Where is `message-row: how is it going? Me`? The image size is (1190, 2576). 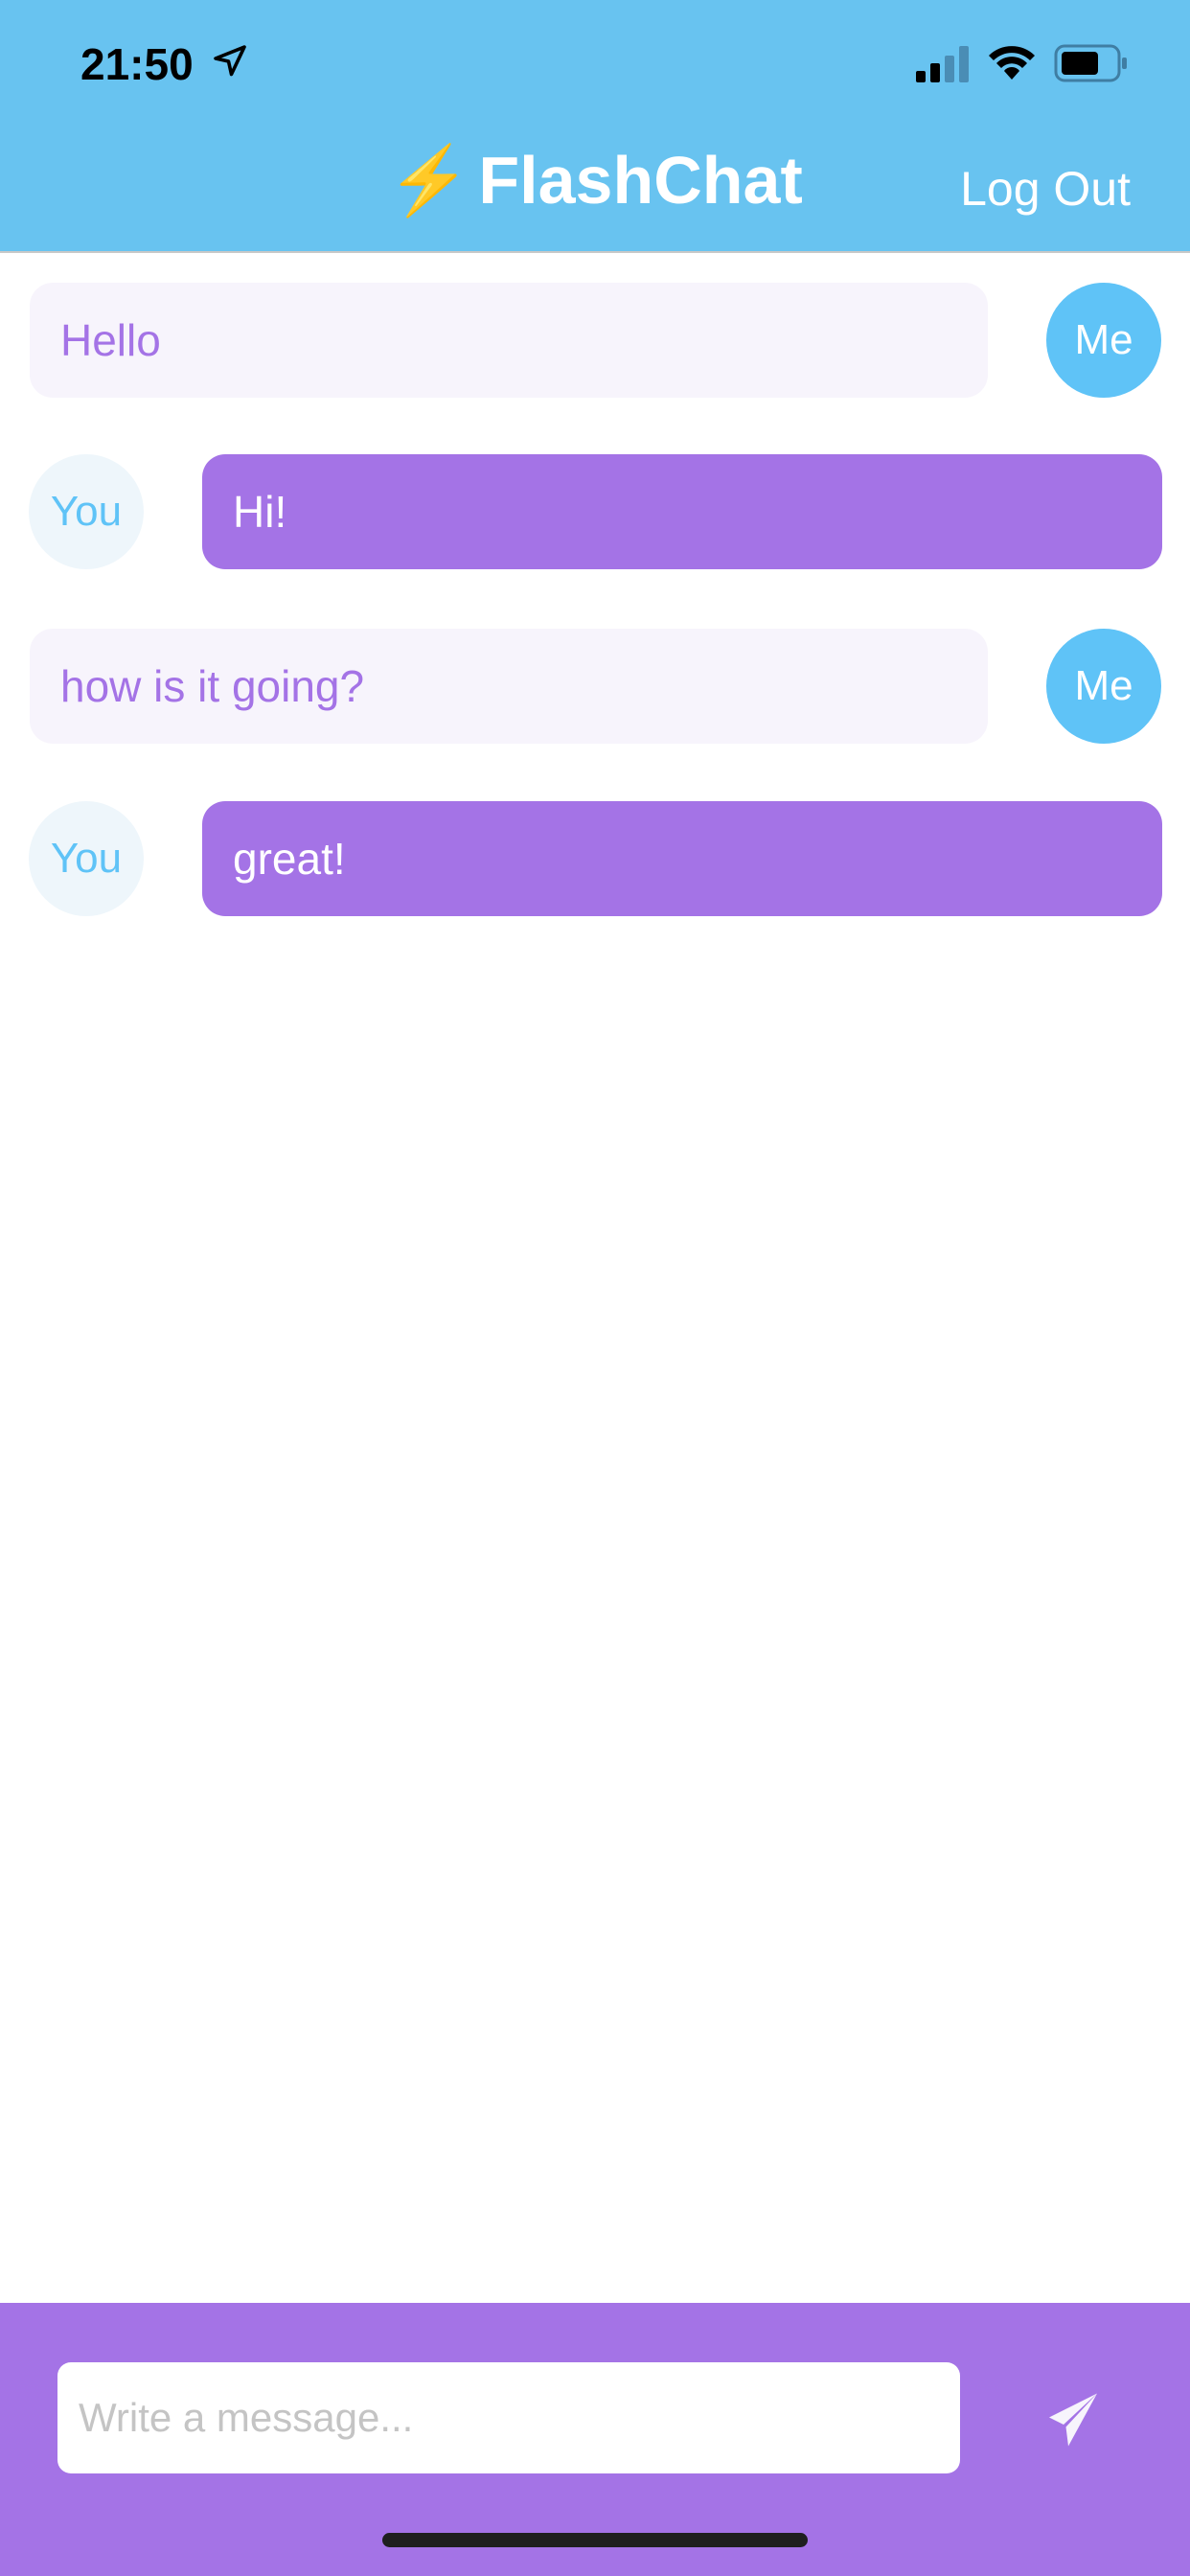 message-row: how is it going? Me is located at coordinates (595, 686).